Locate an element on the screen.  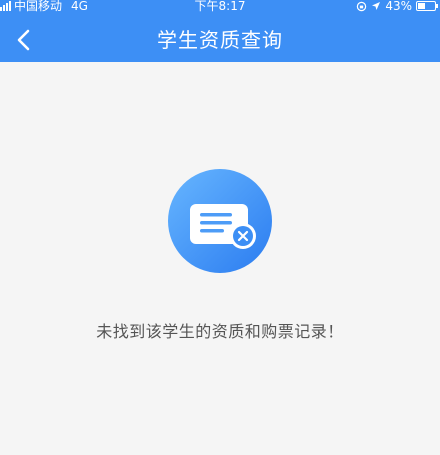
orientation-lock-icon is located at coordinates (362, 6).